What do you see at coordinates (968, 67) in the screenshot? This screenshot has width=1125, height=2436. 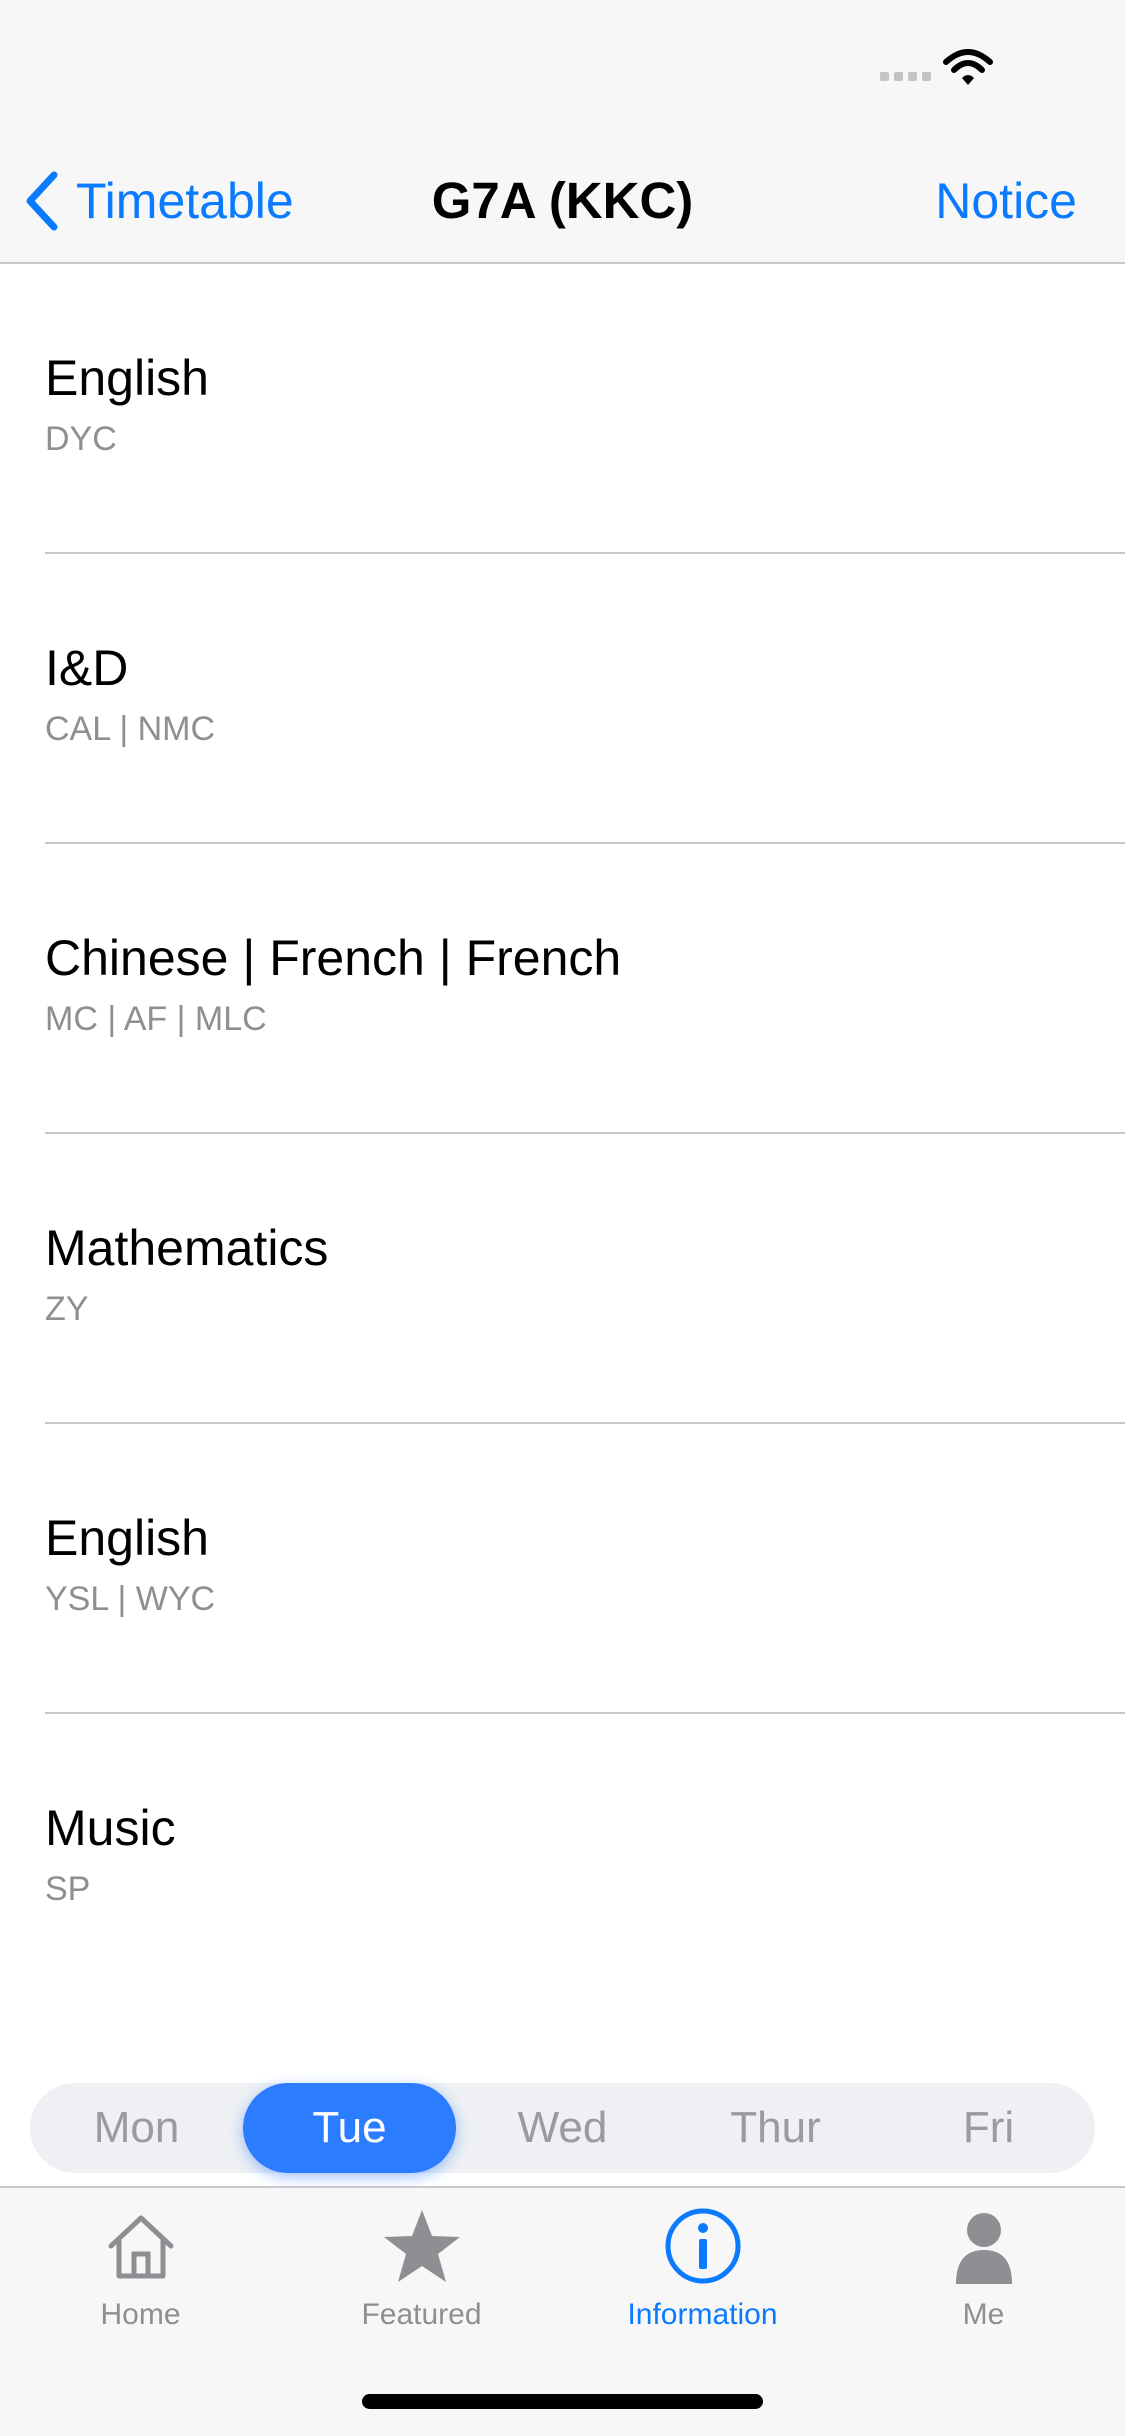 I see `wifi-icon` at bounding box center [968, 67].